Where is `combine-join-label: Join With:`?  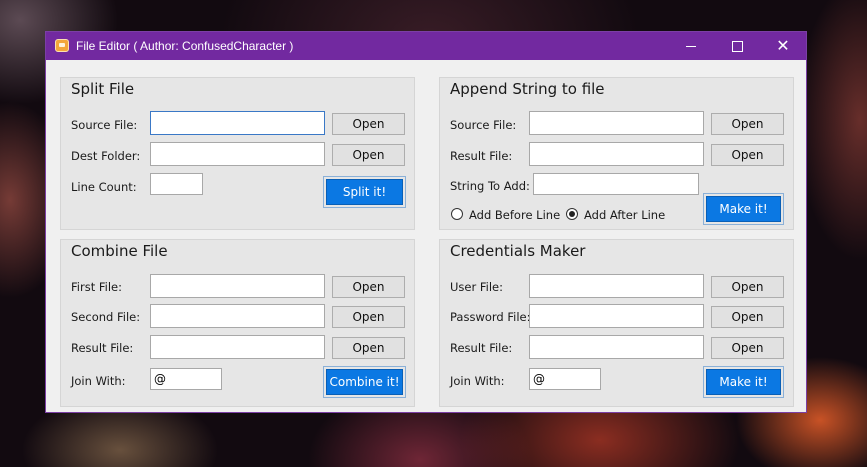 combine-join-label: Join With: is located at coordinates (98, 381).